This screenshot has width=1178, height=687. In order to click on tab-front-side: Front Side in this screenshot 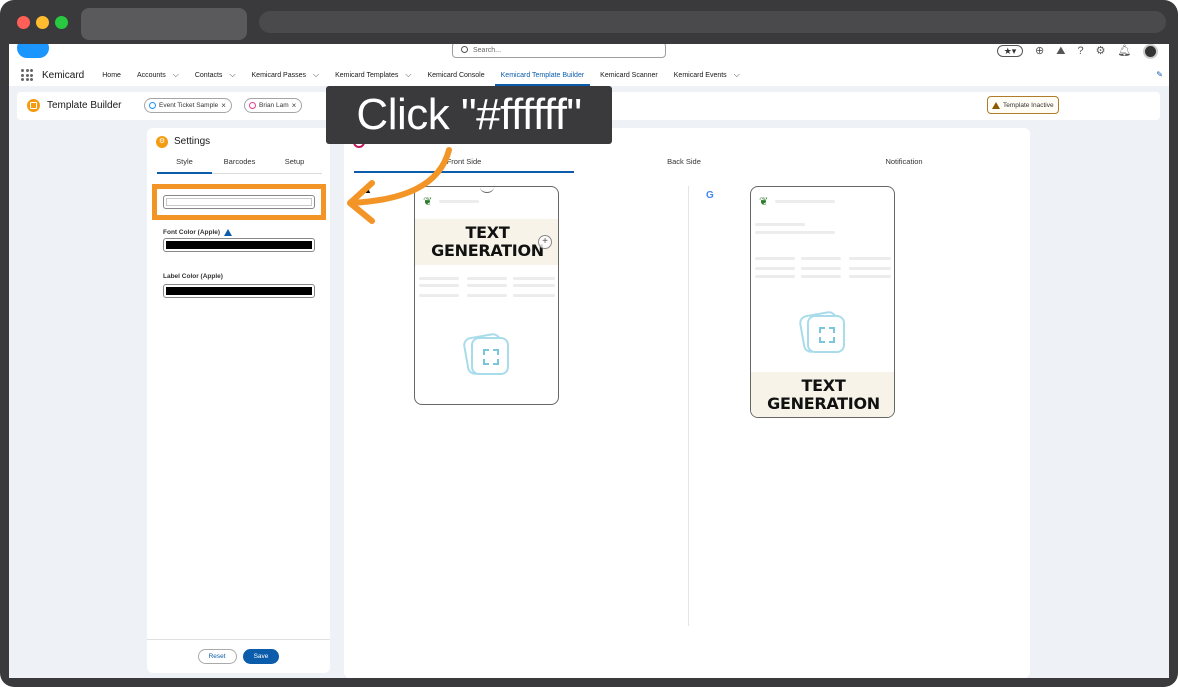, I will do `click(464, 163)`.